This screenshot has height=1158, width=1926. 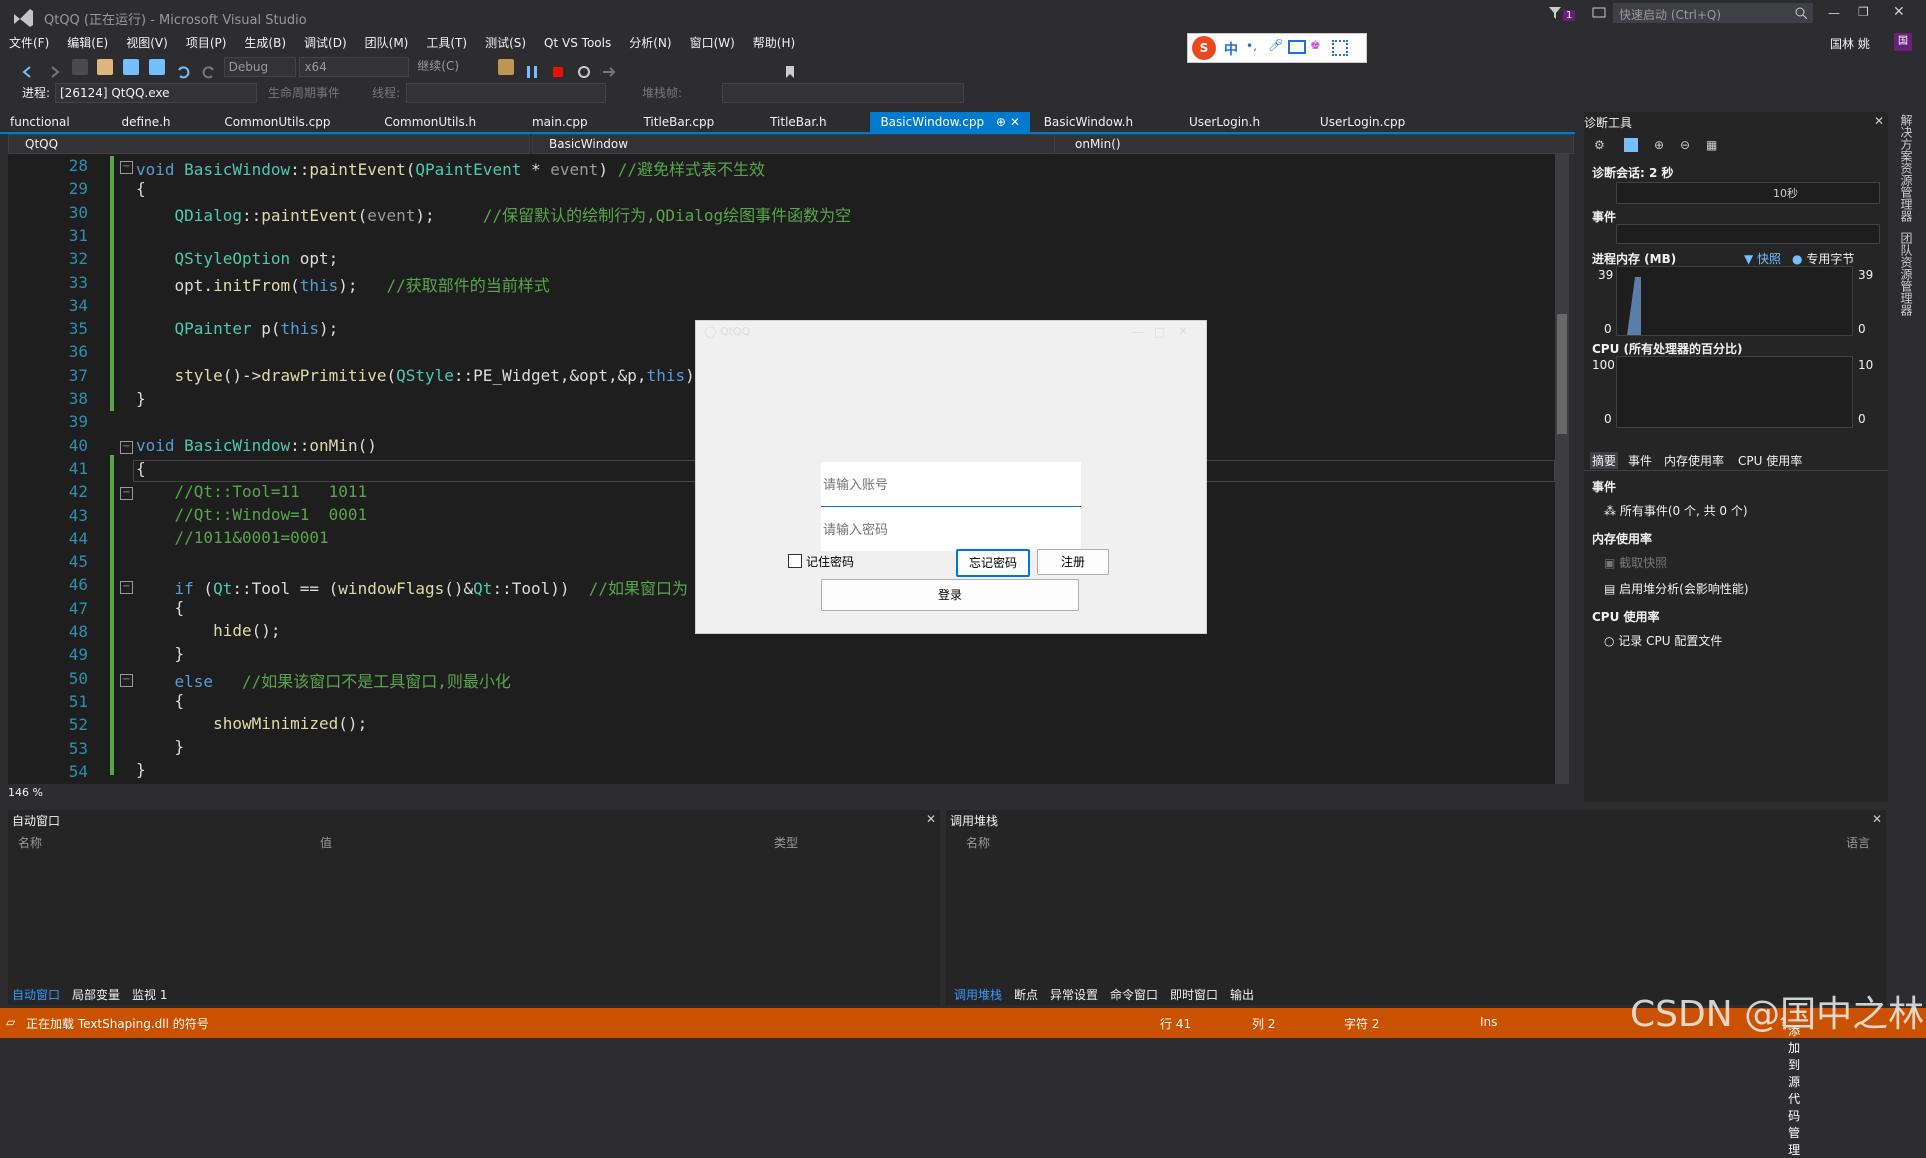 I want to click on menu-team: 团队(M), so click(x=387, y=43).